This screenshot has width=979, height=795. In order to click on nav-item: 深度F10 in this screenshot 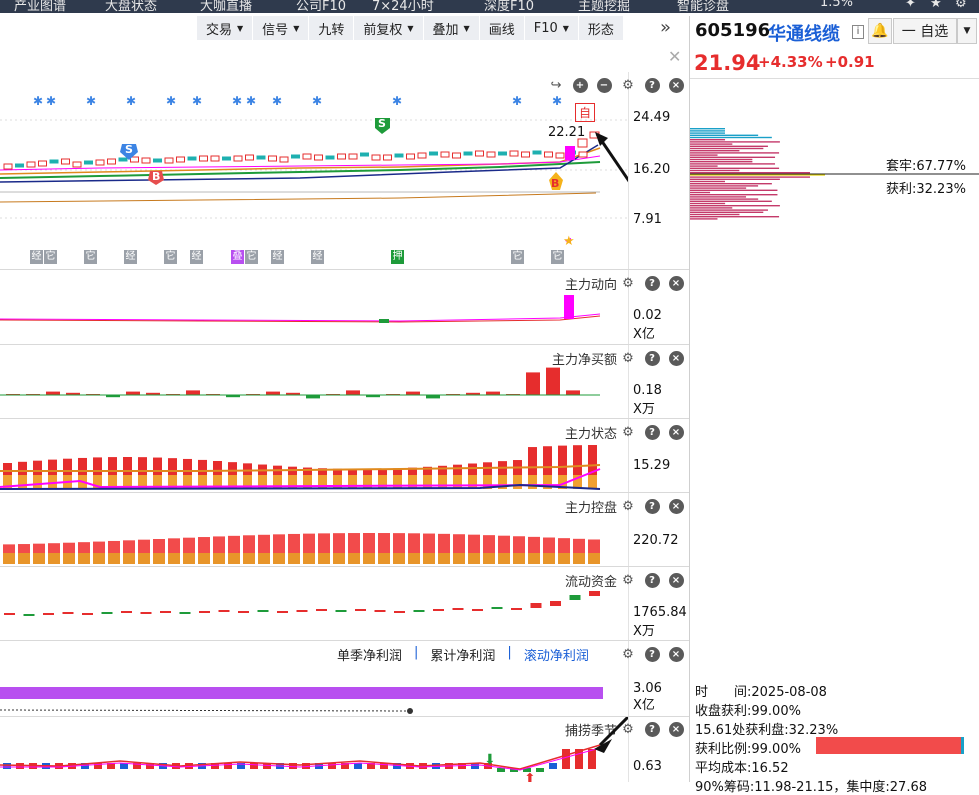, I will do `click(509, 6)`.